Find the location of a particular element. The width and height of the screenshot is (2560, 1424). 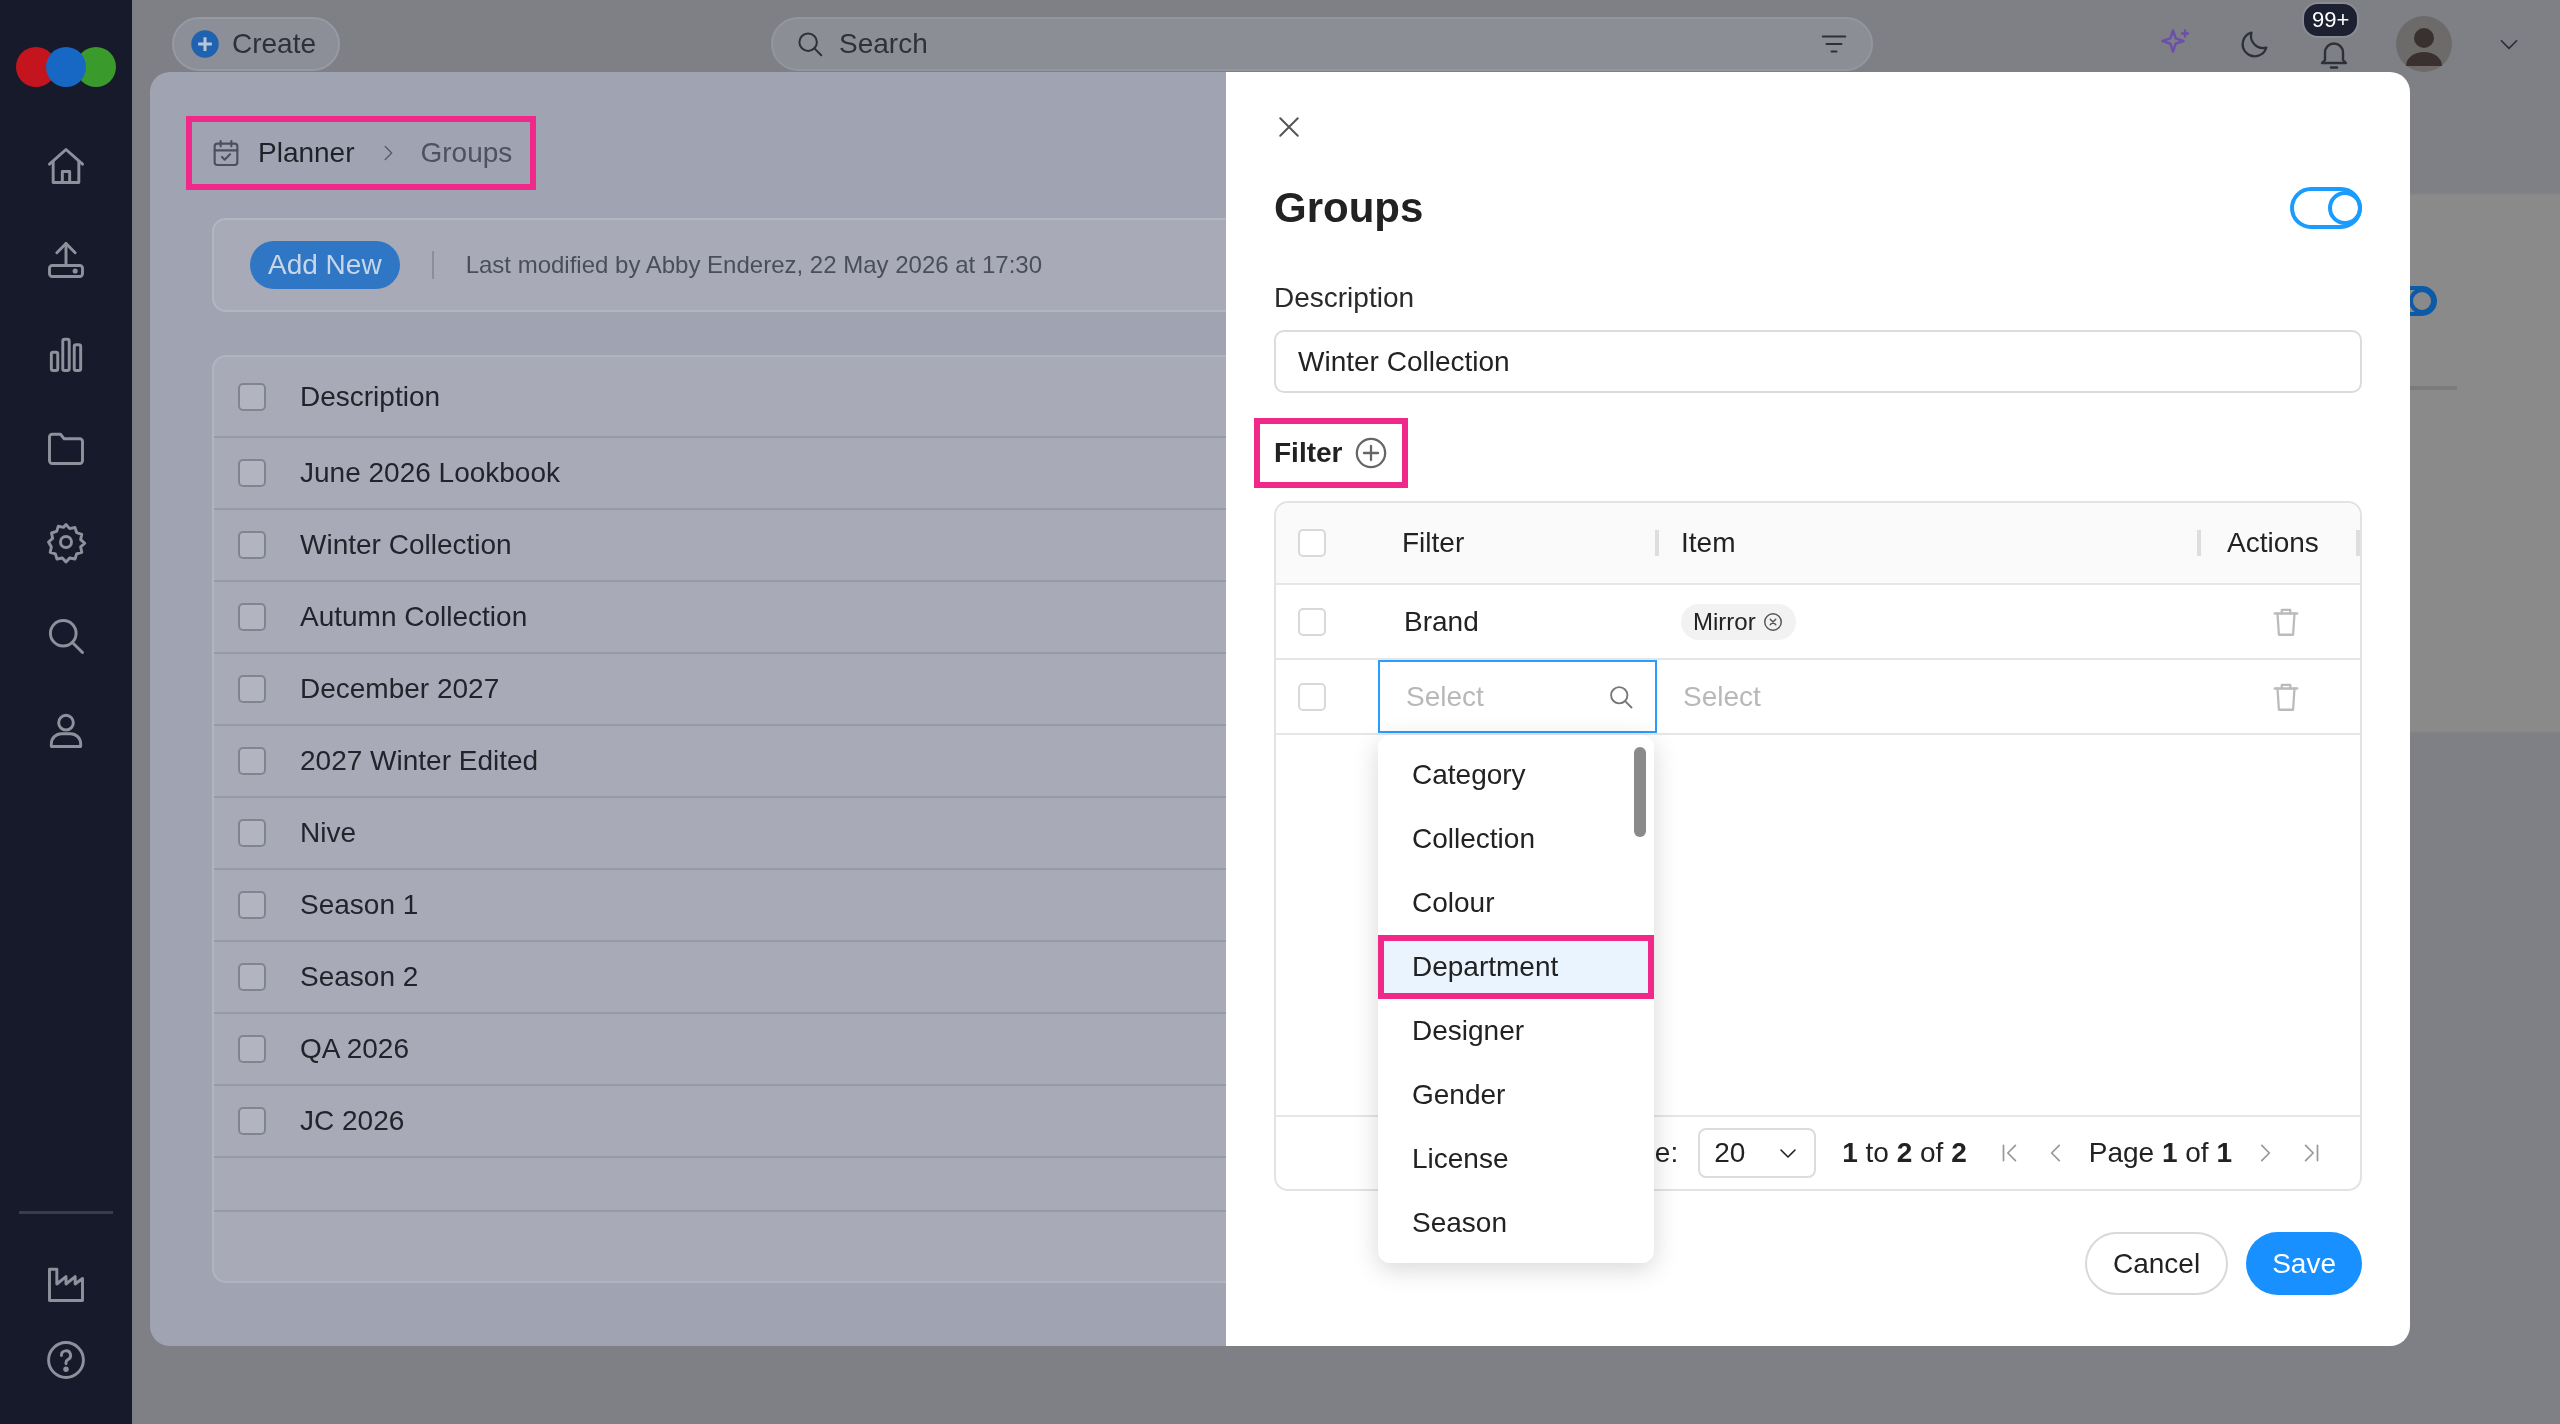

dropdown-option: Gender is located at coordinates (1516, 1095).